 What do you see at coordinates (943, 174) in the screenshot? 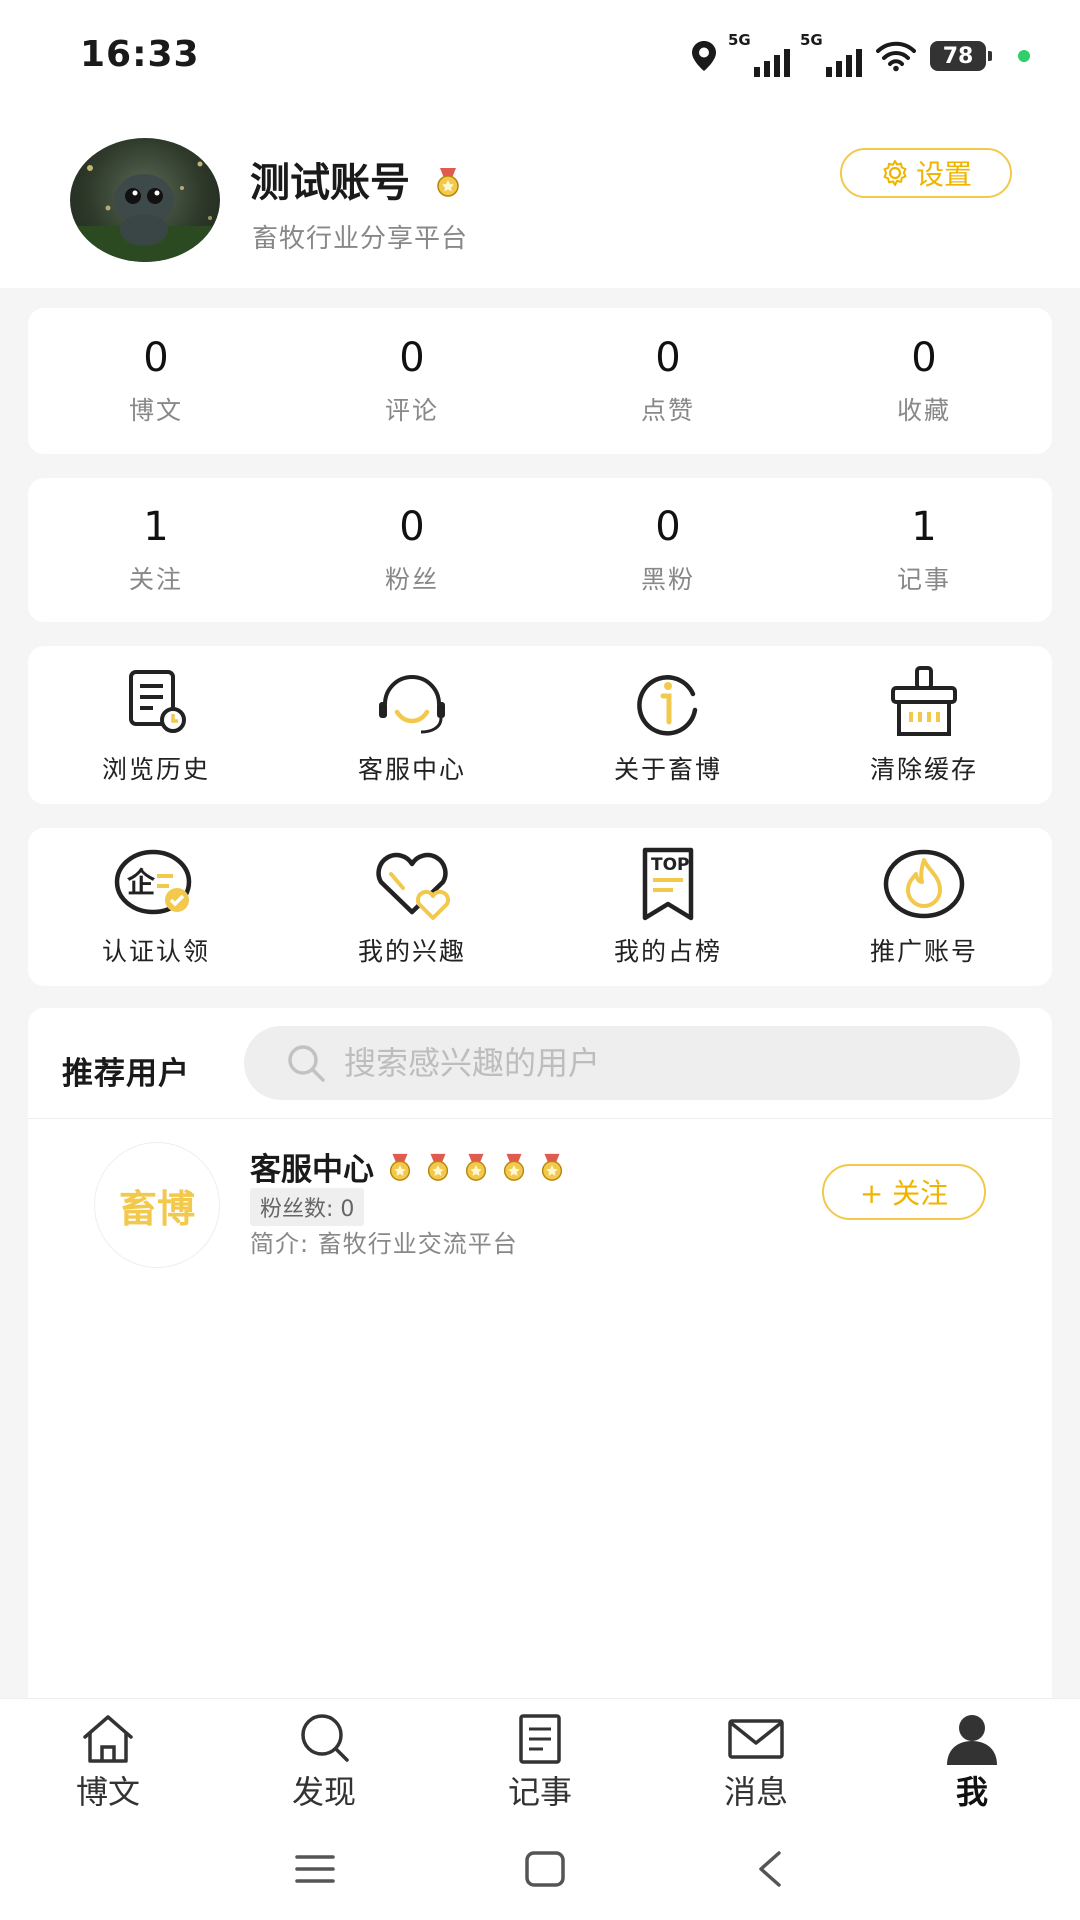
I see `settings-label: 设置` at bounding box center [943, 174].